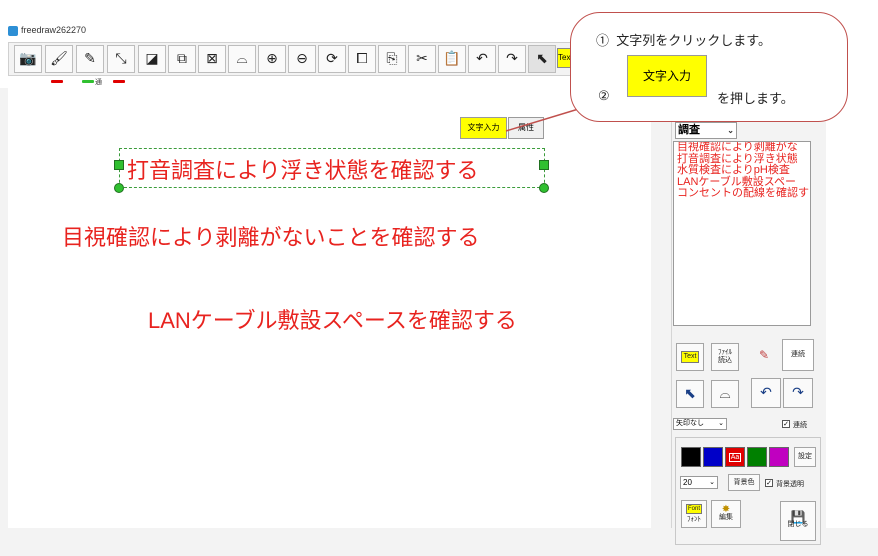  Describe the element at coordinates (603, 40) in the screenshot. I see `callout-step1-number: ①` at that location.